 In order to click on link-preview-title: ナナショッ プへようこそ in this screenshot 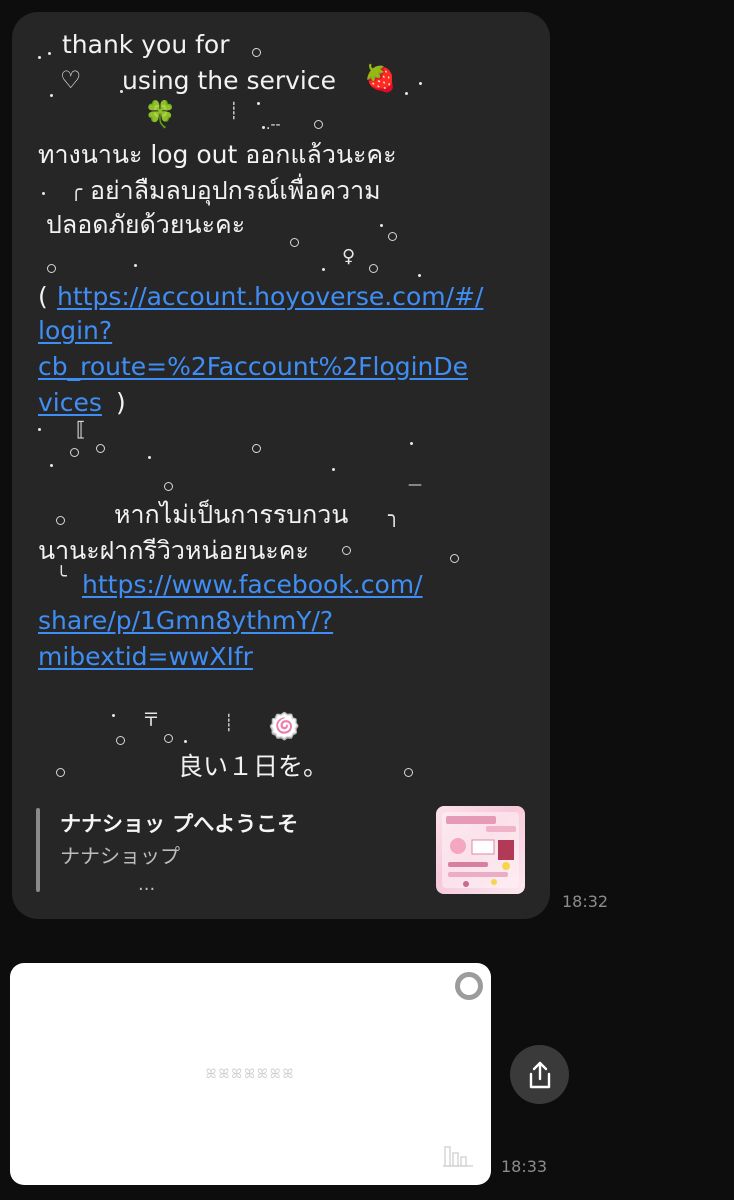, I will do `click(179, 823)`.